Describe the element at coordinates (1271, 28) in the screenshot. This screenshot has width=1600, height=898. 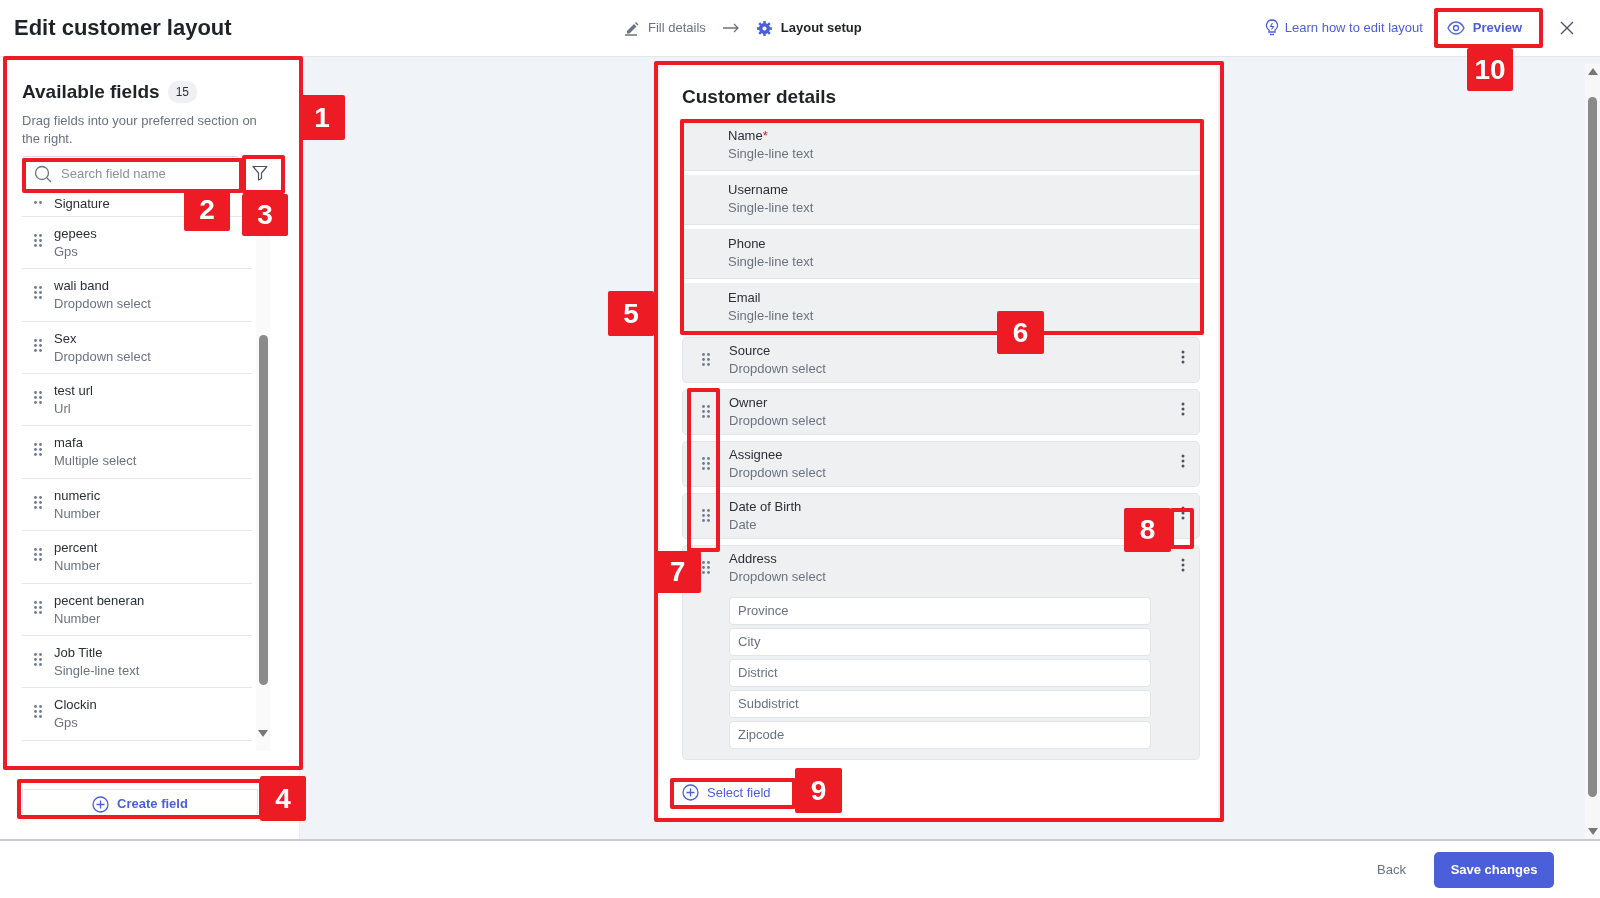
I see `lightbulb-icon` at that location.